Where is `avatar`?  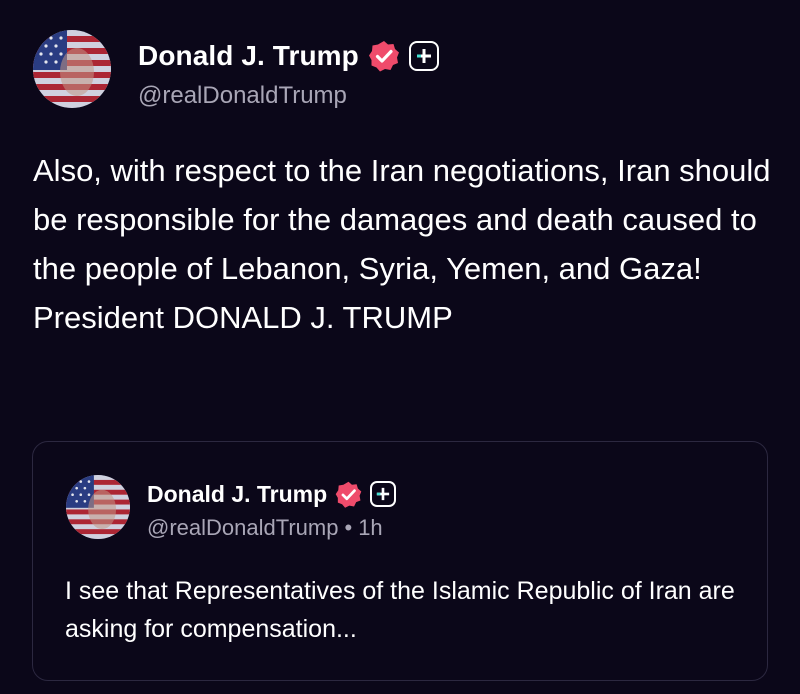 avatar is located at coordinates (72, 69).